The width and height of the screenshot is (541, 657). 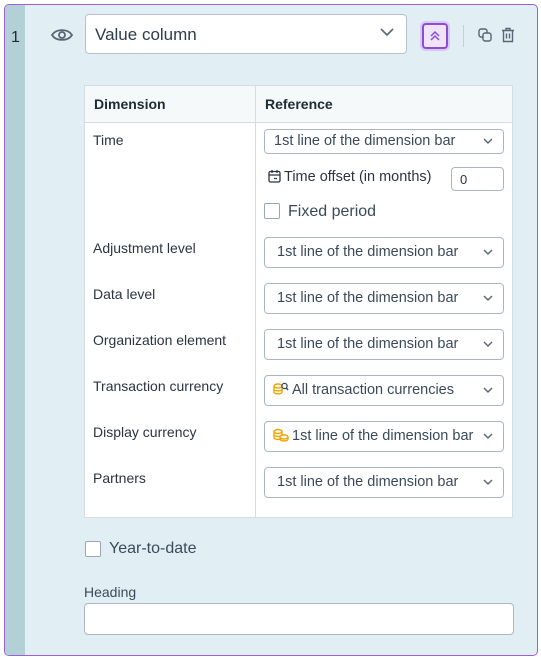 I want to click on reference-select-display-currency: 1st line of the dimension bar, so click(x=384, y=436).